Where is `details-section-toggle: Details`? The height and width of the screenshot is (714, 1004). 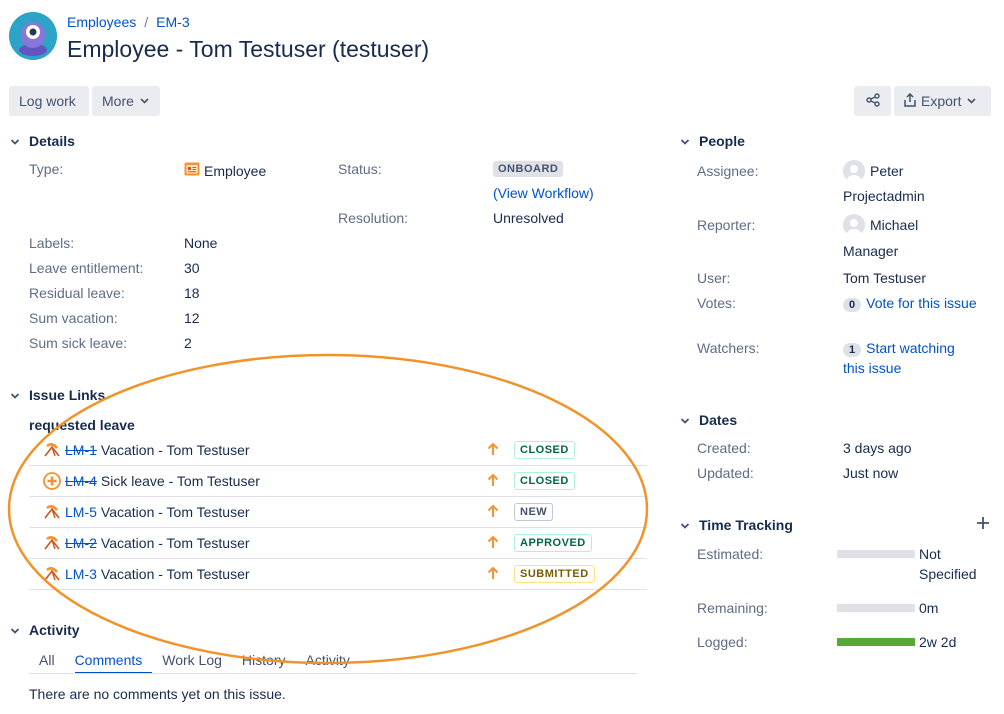 details-section-toggle: Details is located at coordinates (42, 141).